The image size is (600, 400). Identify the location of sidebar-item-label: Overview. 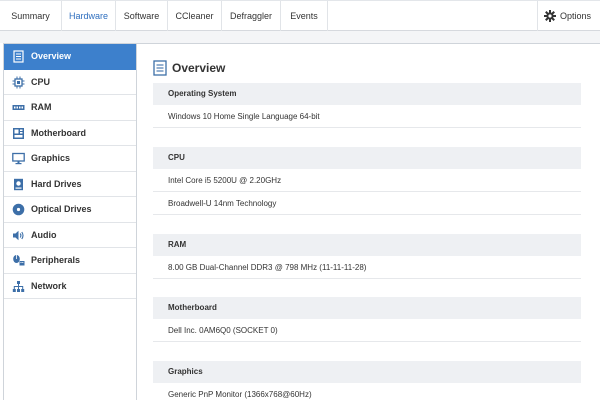
(51, 56).